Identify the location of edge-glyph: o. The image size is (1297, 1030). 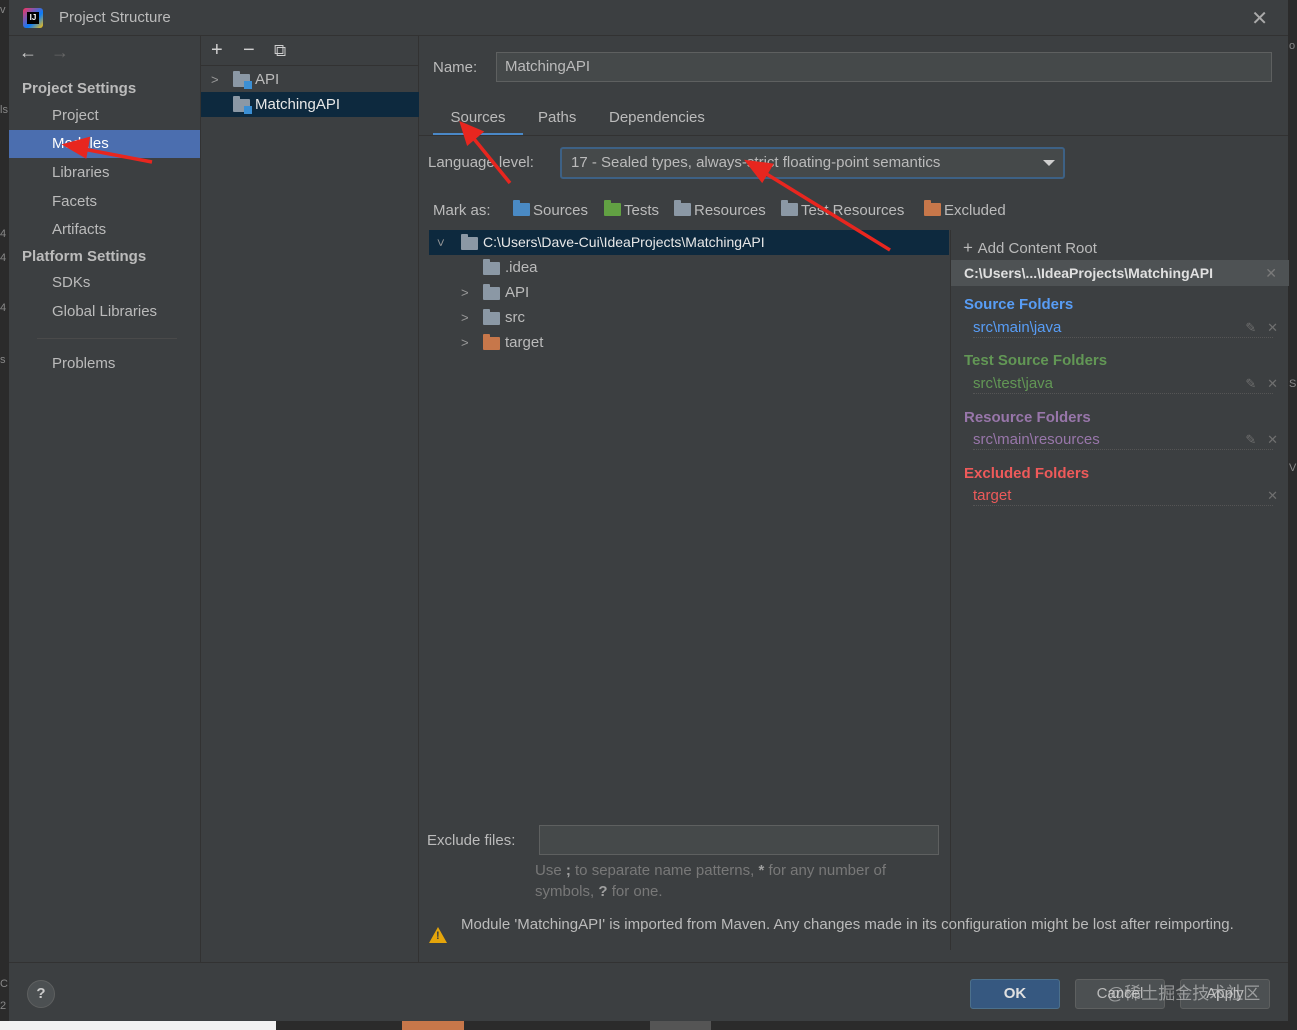
(1292, 46).